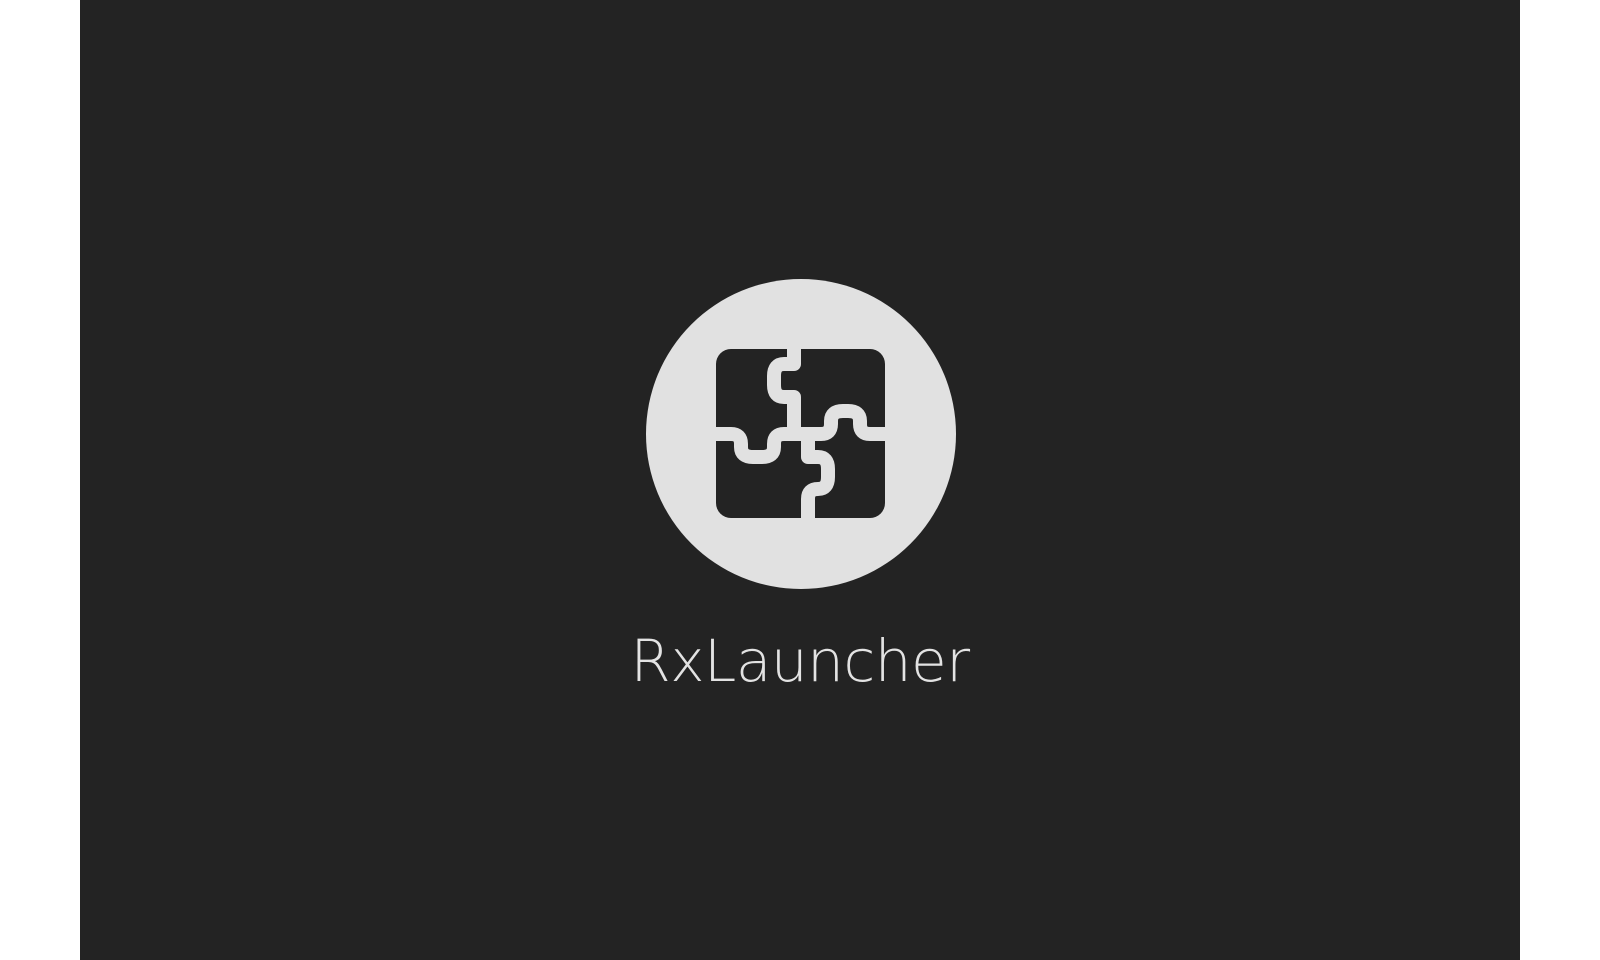  I want to click on puzzle-pieces-icon, so click(801, 434).